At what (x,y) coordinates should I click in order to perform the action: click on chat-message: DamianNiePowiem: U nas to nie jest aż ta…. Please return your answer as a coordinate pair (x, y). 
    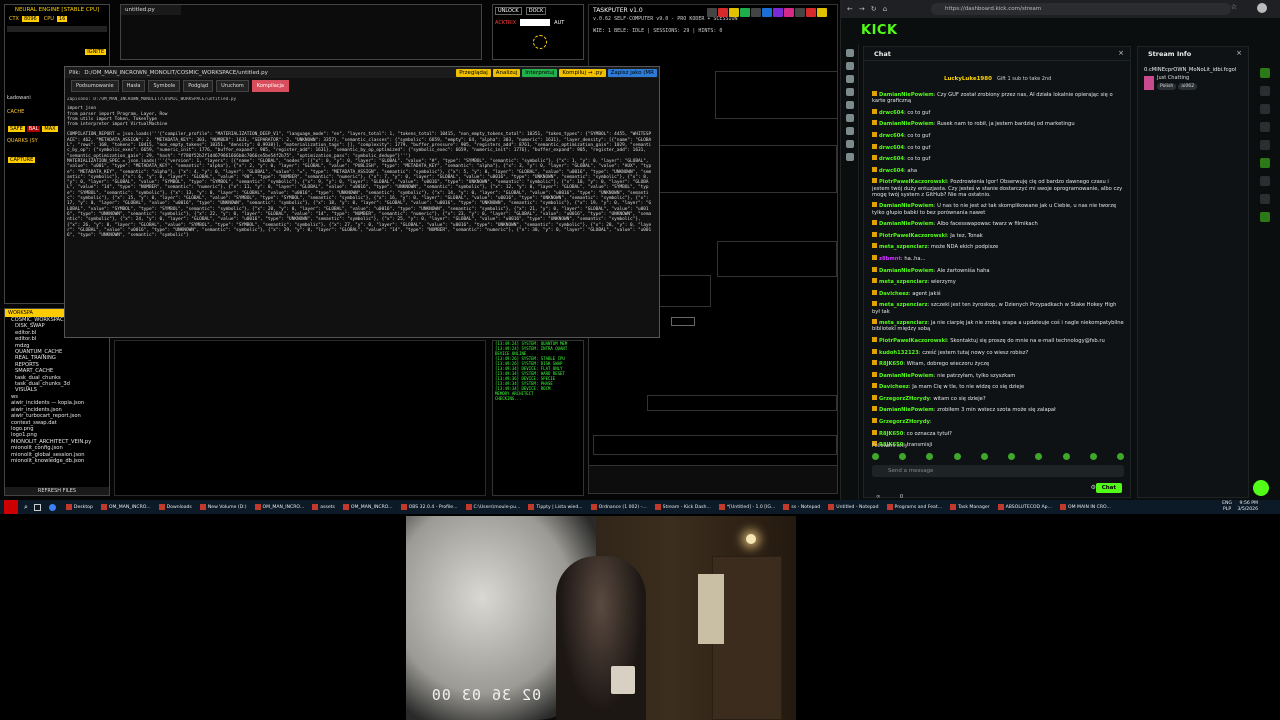
    Looking at the image, I should click on (998, 209).